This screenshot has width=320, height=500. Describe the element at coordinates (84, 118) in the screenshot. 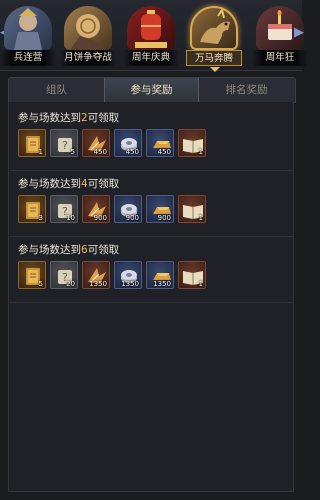

I see `required-count: 2` at that location.